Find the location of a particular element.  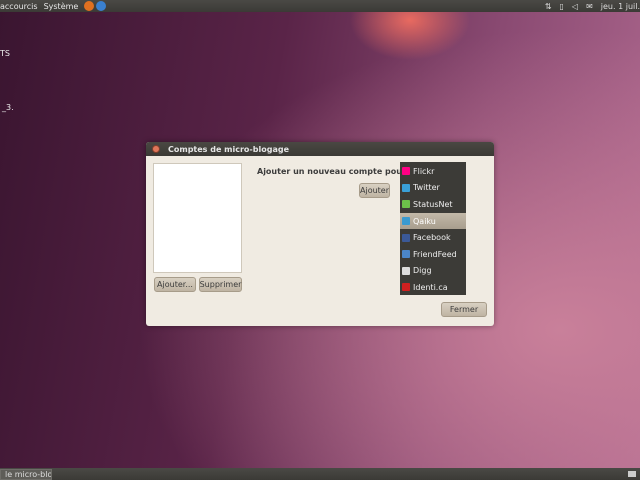

add-button: Ajouter is located at coordinates (374, 190).